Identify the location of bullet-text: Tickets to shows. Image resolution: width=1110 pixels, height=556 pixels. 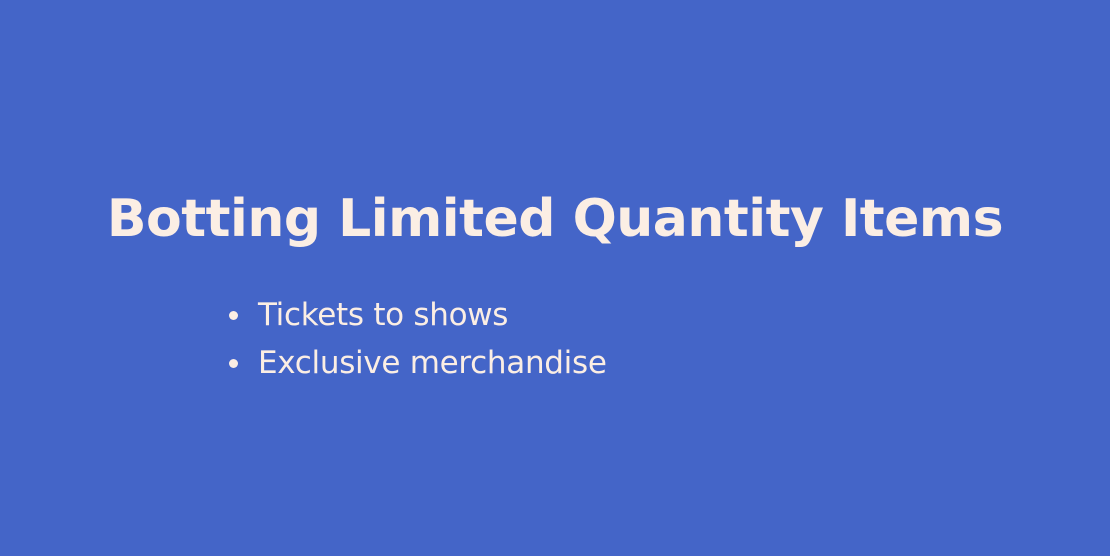
(383, 315).